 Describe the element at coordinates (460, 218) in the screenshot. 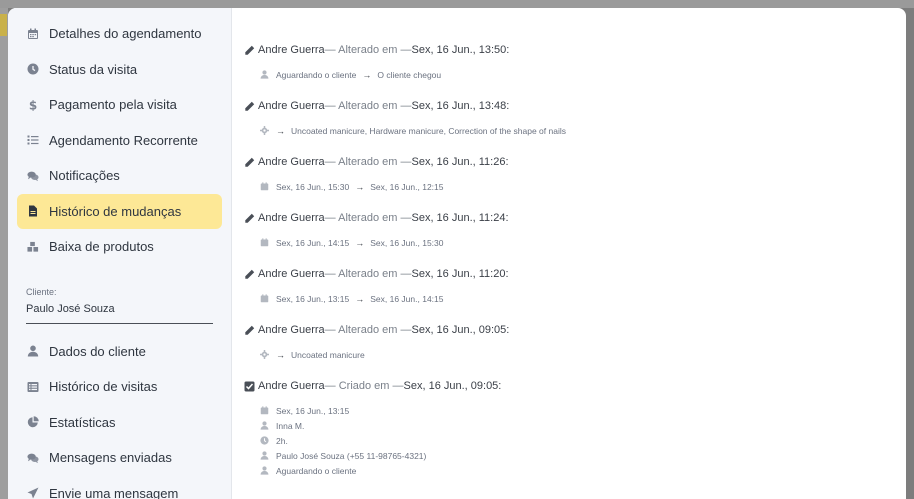

I see `history-date: Sex, 16 Jun., 11:24:` at that location.